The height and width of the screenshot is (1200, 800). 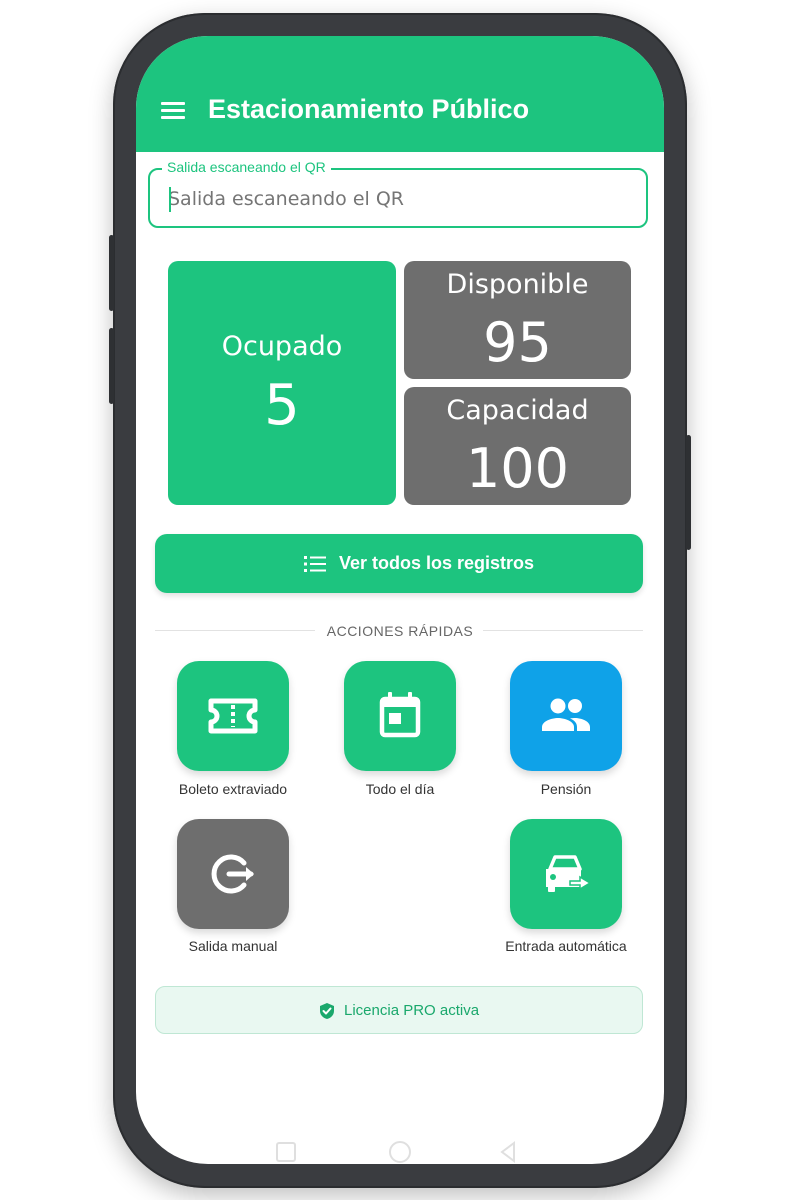 What do you see at coordinates (398, 199) in the screenshot?
I see `qr-scan-input` at bounding box center [398, 199].